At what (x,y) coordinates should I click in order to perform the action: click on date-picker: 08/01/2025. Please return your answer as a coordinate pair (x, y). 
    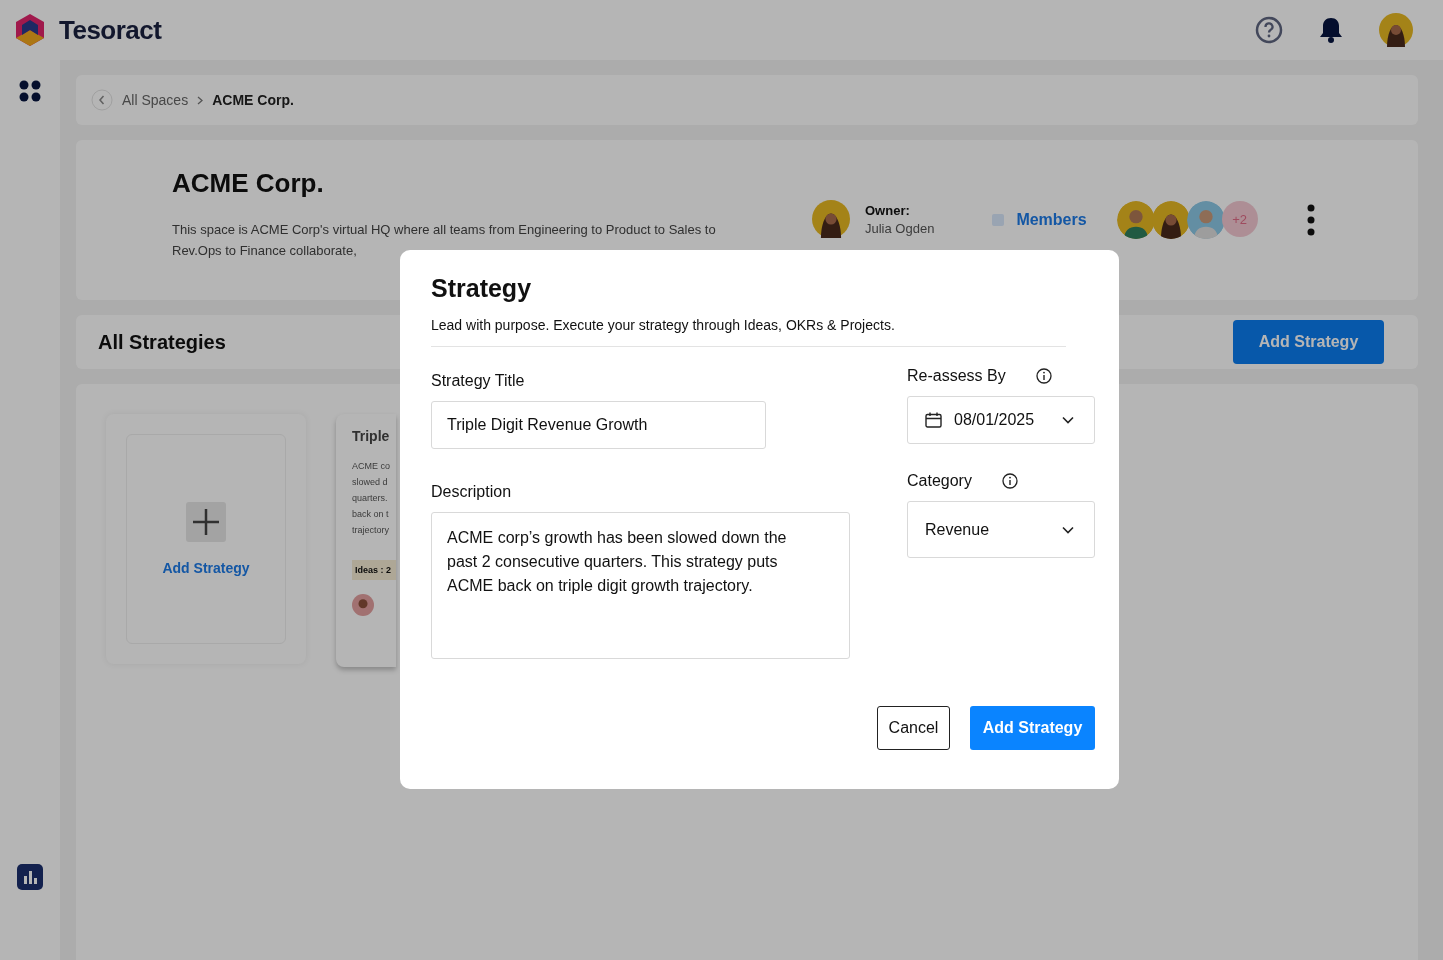
    Looking at the image, I should click on (1001, 420).